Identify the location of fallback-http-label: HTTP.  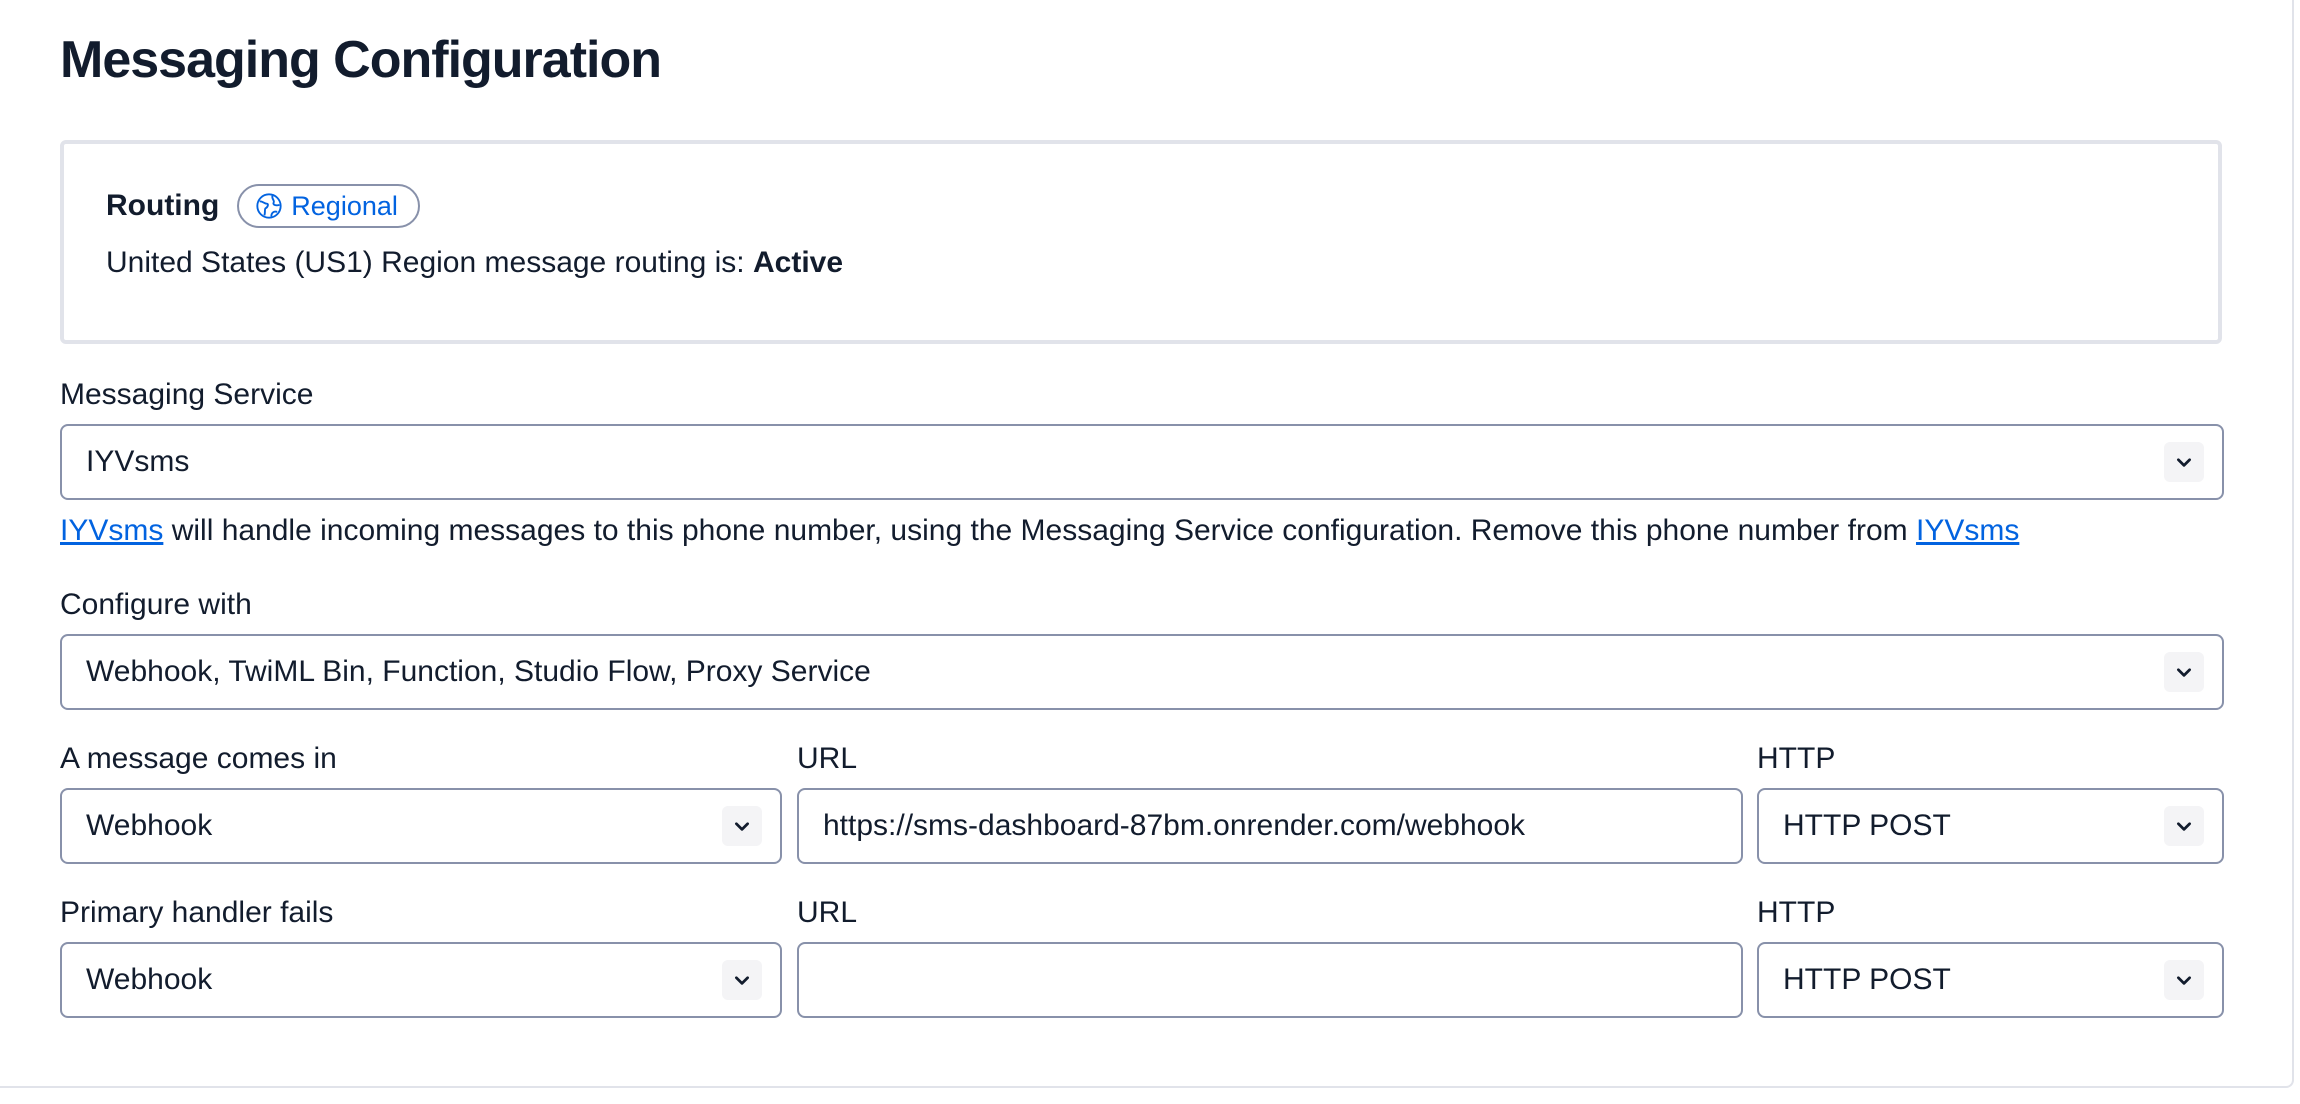
(1796, 912).